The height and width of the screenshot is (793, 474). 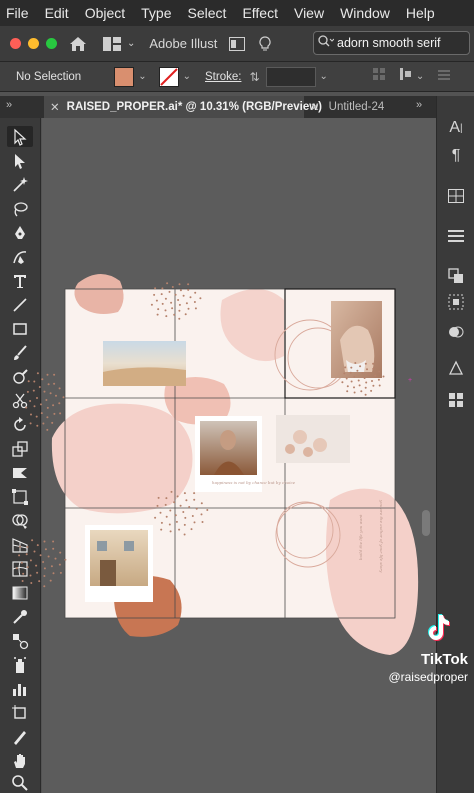 What do you see at coordinates (456, 332) in the screenshot?
I see `appearance-icon` at bounding box center [456, 332].